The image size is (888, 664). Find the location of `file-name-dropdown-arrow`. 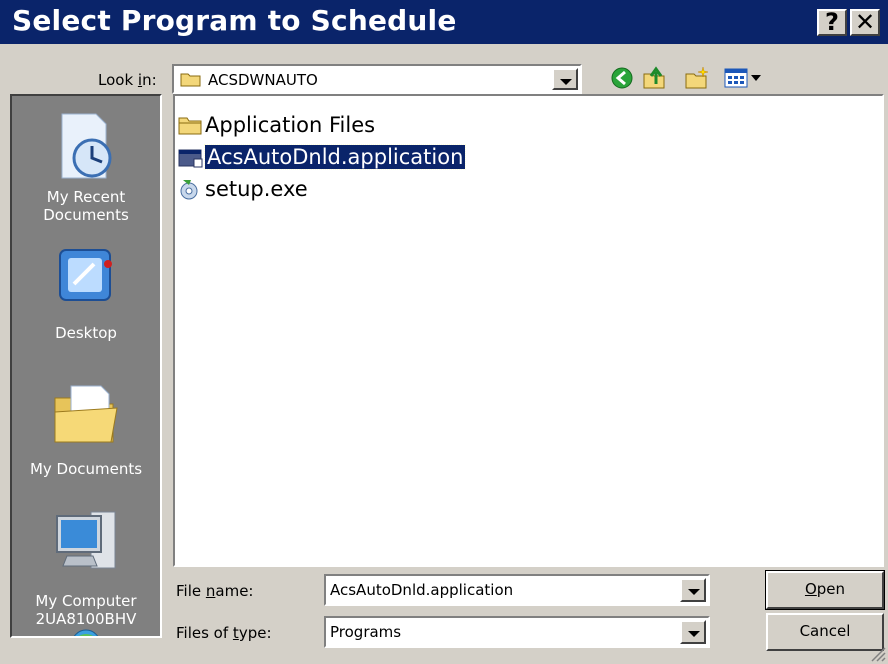

file-name-dropdown-arrow is located at coordinates (693, 590).